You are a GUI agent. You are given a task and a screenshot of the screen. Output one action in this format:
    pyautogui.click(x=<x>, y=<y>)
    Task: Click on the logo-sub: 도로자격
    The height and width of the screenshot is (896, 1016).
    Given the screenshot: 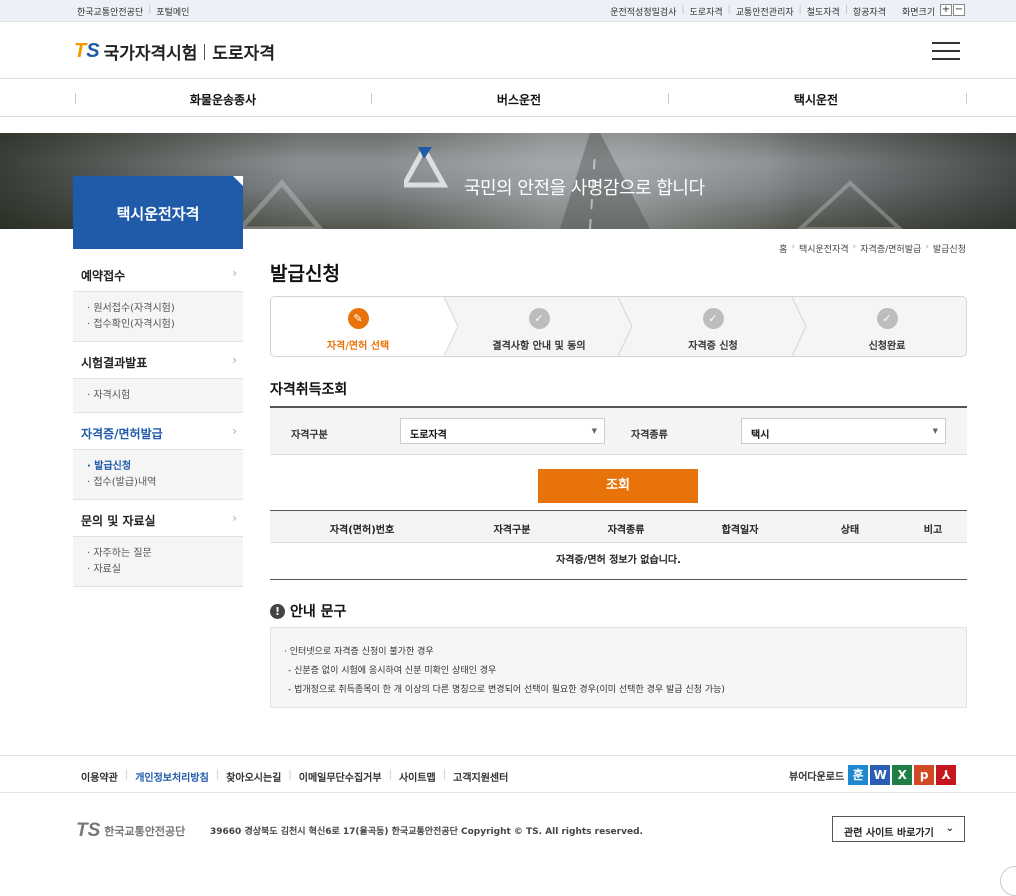 What is the action you would take?
    pyautogui.click(x=243, y=54)
    